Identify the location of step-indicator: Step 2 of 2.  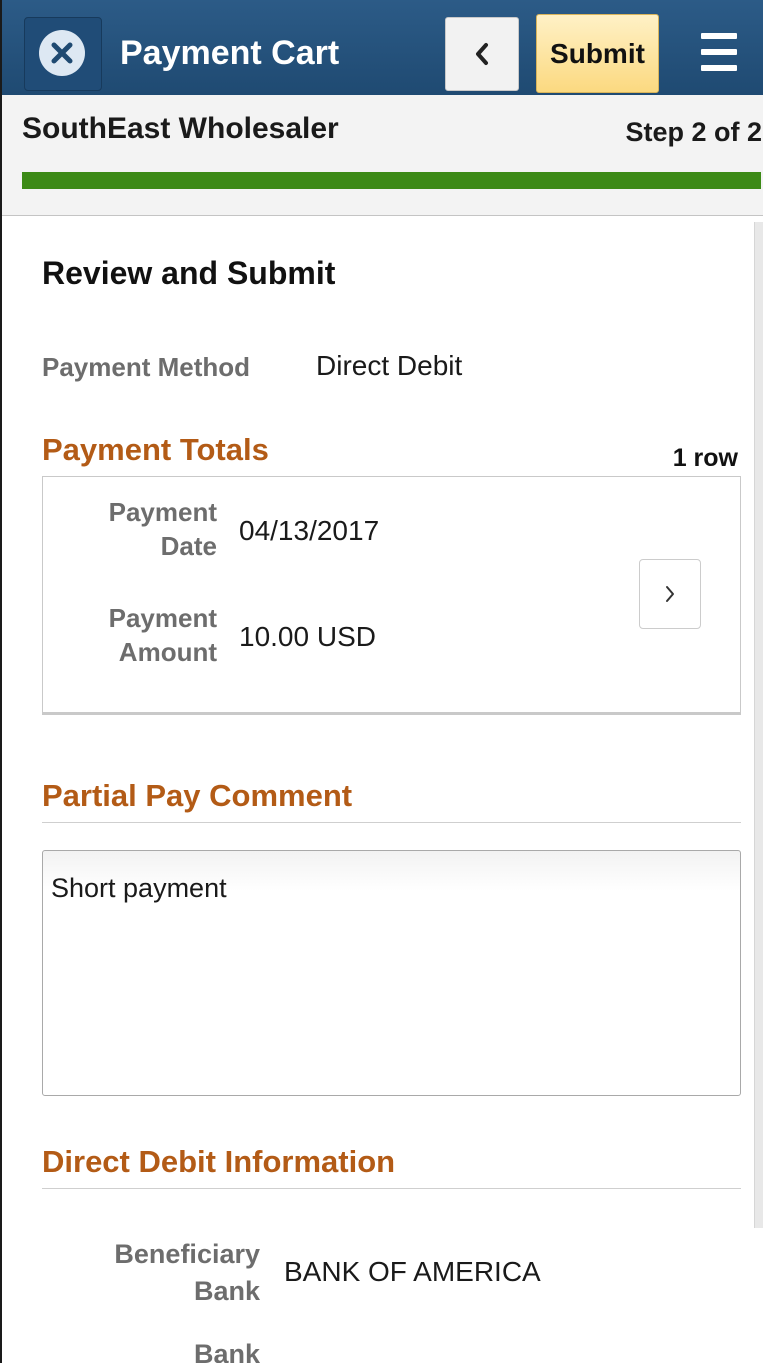
(693, 132).